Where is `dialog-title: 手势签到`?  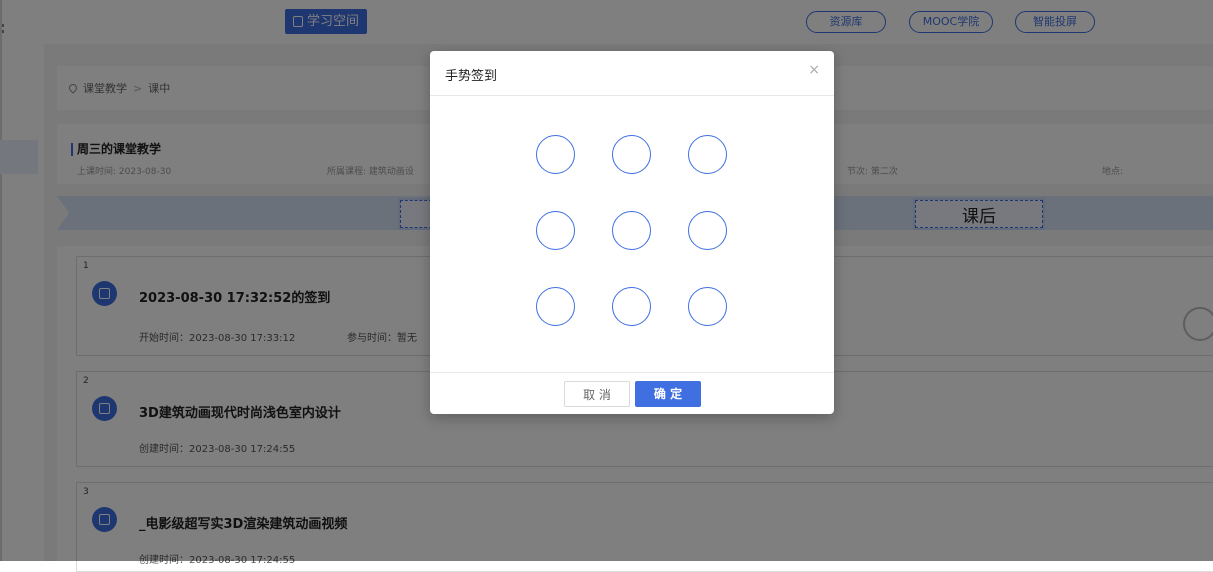 dialog-title: 手势签到 is located at coordinates (471, 76).